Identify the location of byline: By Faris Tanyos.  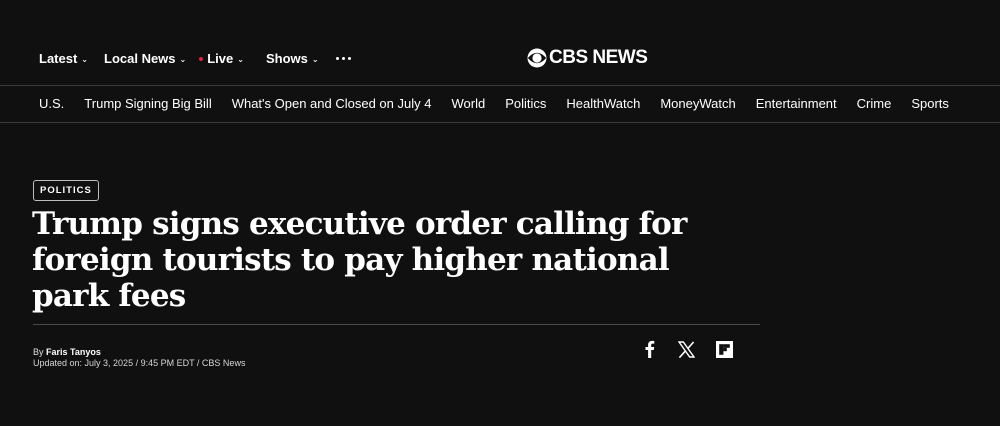
(67, 352).